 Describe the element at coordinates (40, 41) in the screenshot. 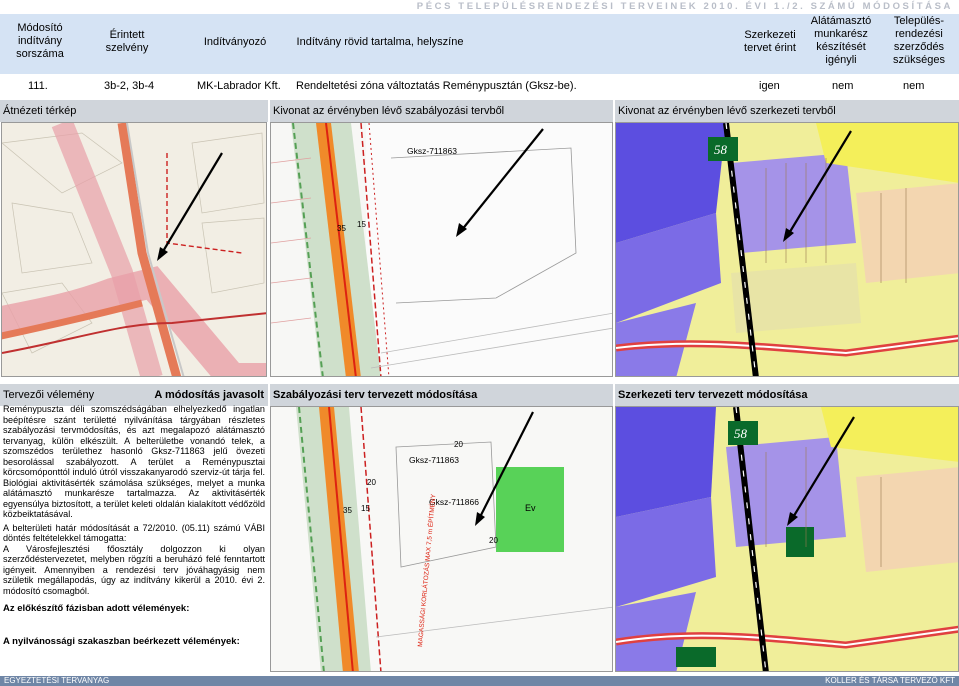

I see `header-col-number: Módosító indítvány sorszáma` at that location.